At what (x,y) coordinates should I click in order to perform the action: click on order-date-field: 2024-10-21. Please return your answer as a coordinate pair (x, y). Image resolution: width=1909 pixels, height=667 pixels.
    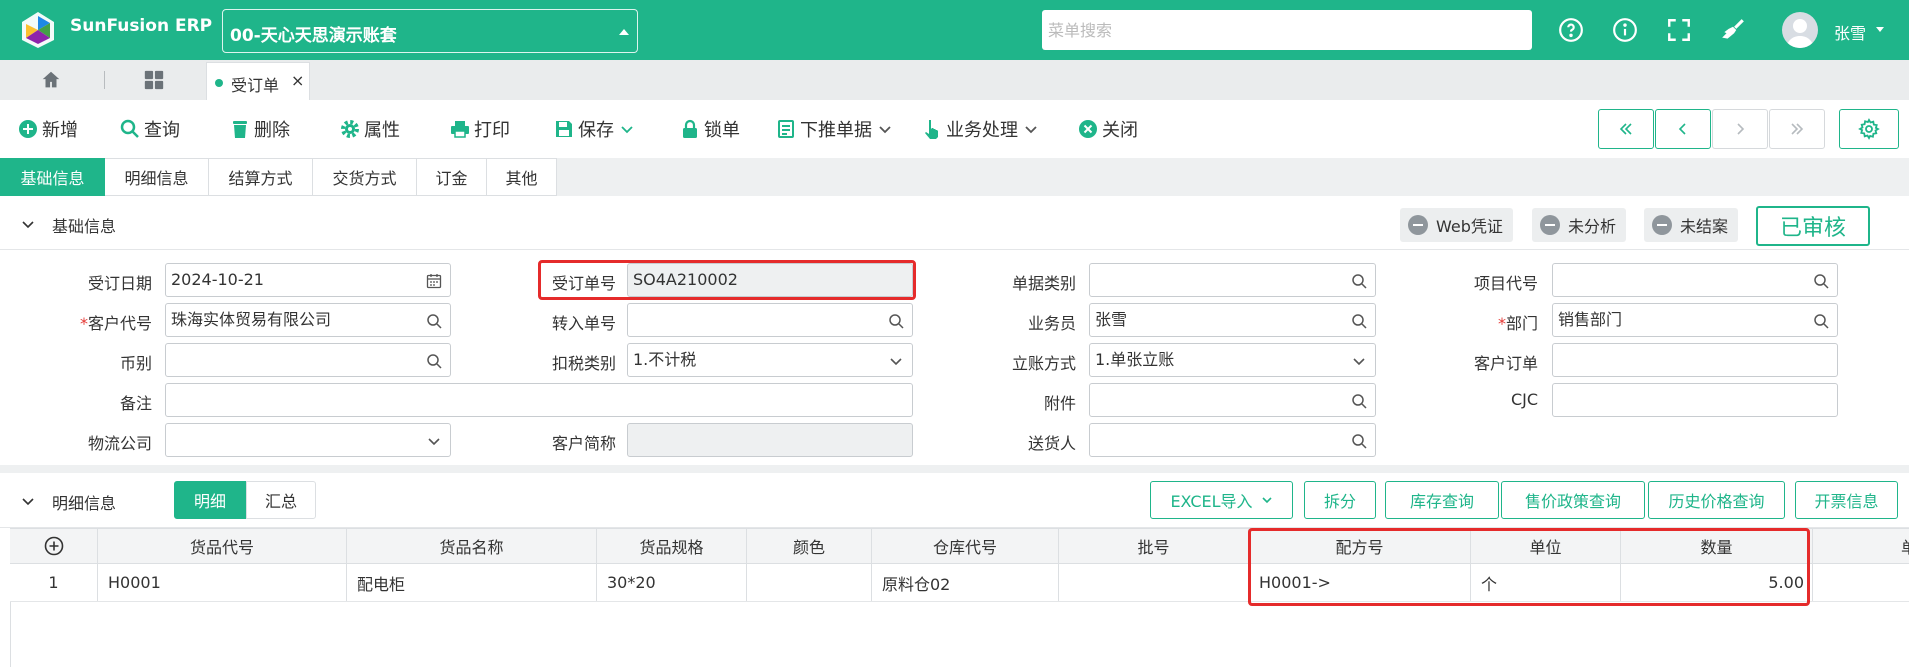
    Looking at the image, I should click on (308, 280).